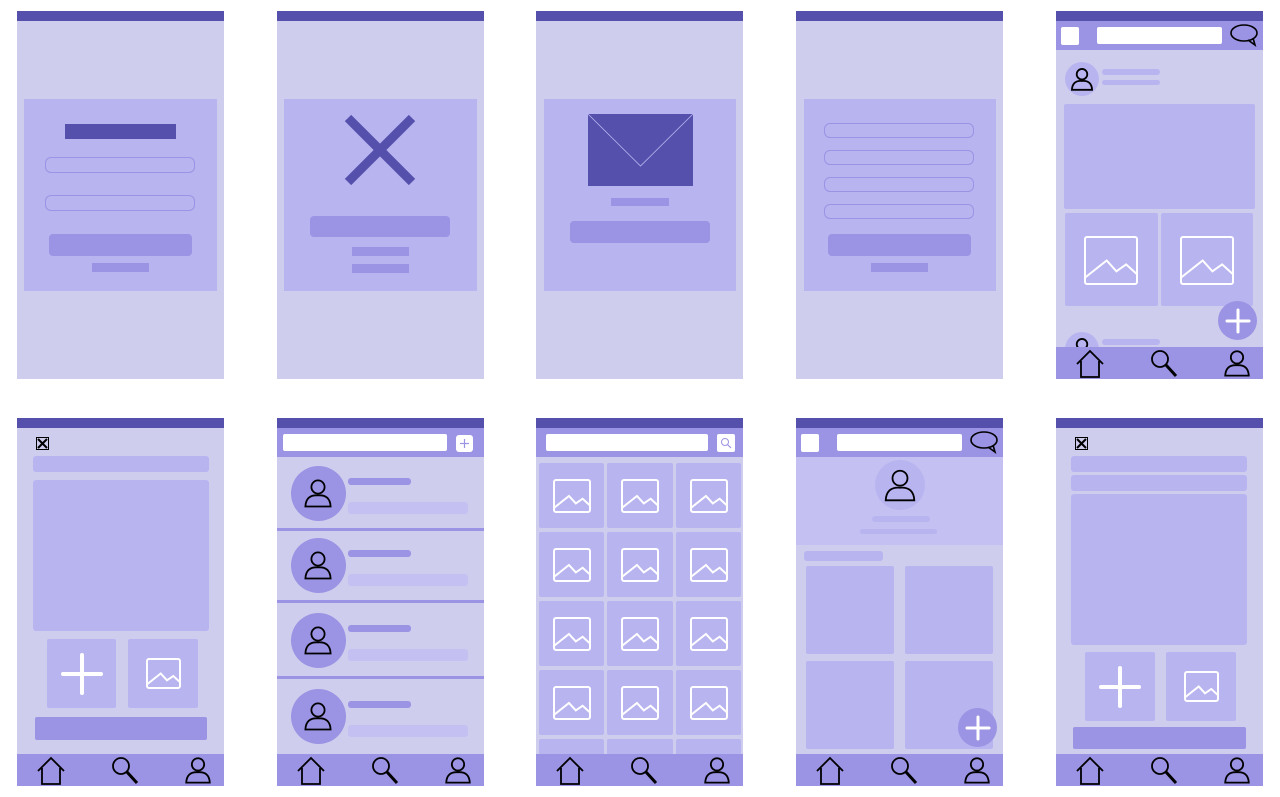 The width and height of the screenshot is (1280, 797). I want to click on plus-icon, so click(1237, 320).